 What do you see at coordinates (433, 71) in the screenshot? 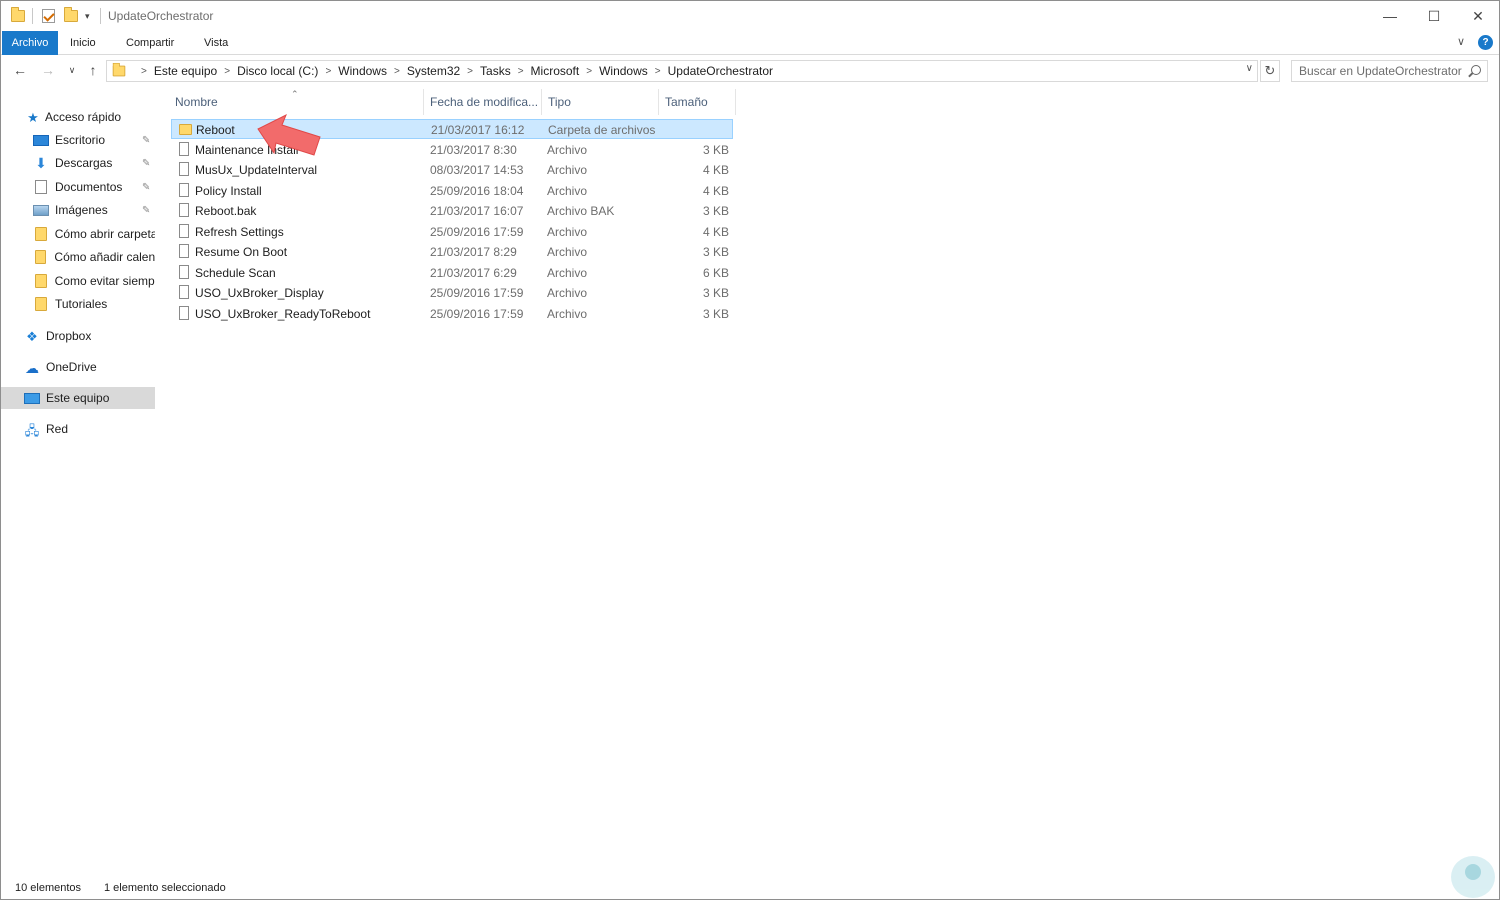
I see `breadcrumb-item: System32` at bounding box center [433, 71].